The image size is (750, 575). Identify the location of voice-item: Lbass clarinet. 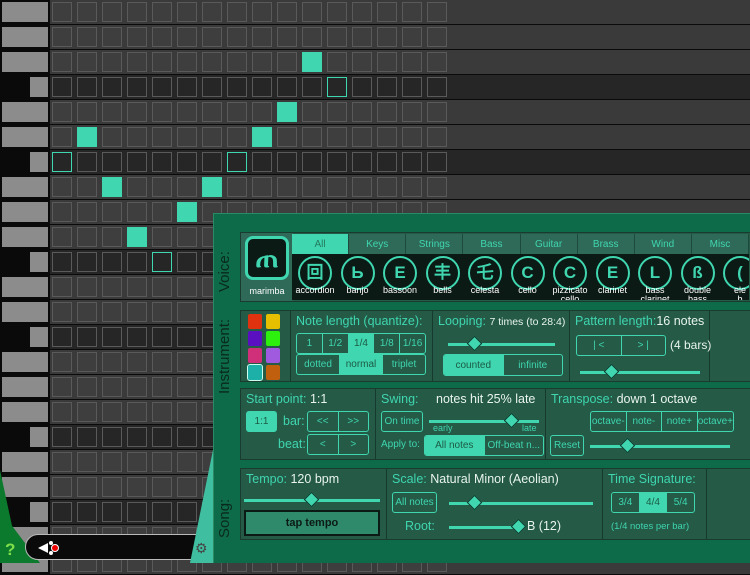
(655, 278).